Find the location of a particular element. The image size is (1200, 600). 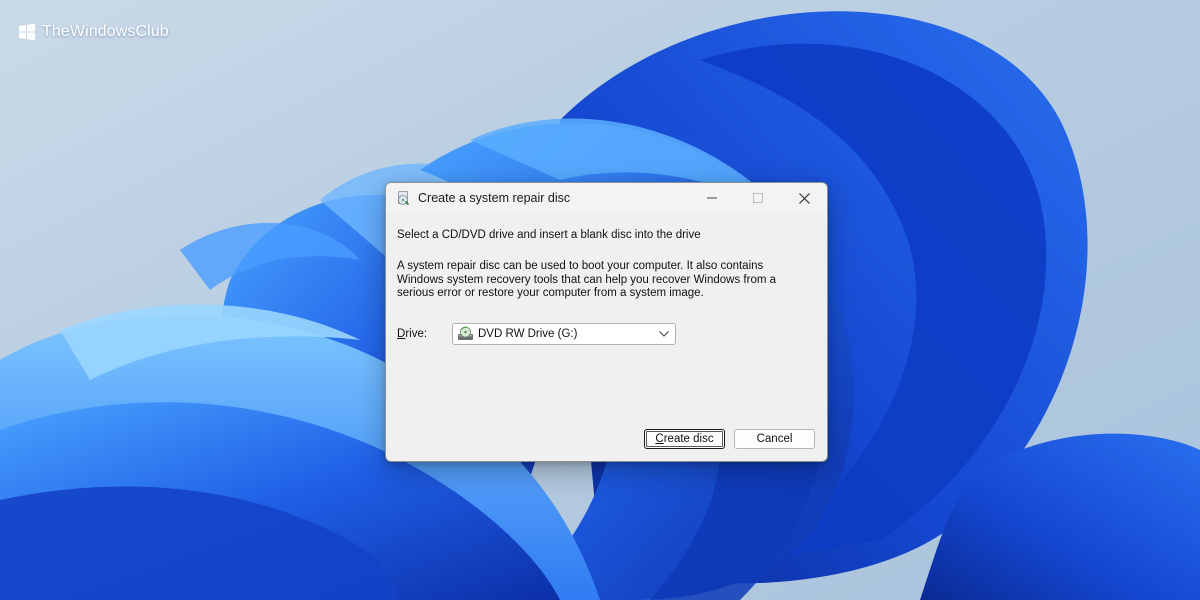

maximize-button is located at coordinates (758, 198).